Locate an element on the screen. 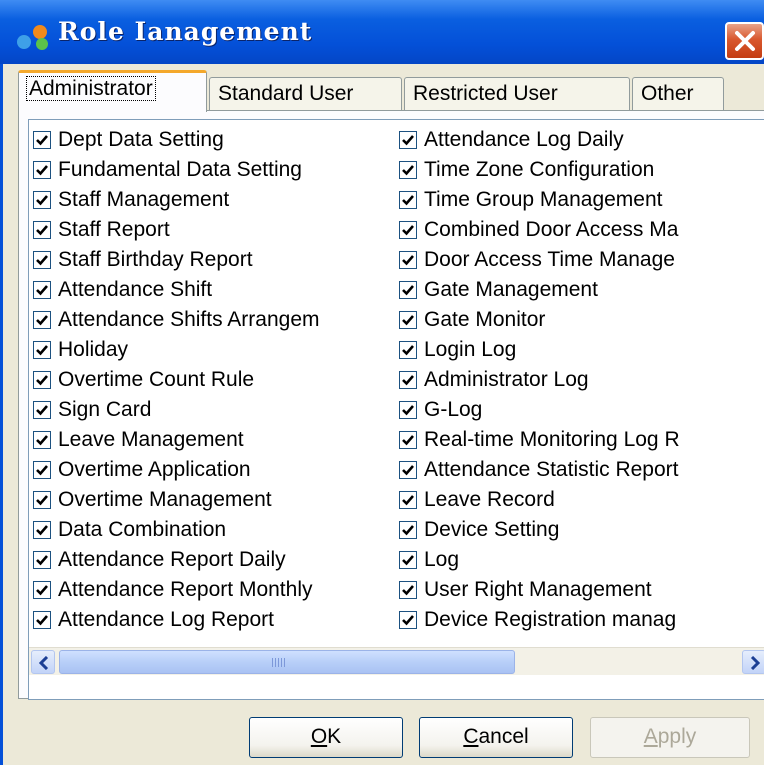 The width and height of the screenshot is (764, 765). scroll-thumb is located at coordinates (287, 662).